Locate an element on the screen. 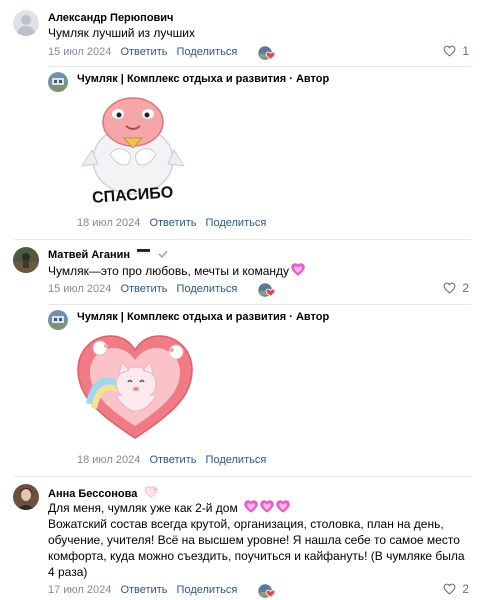  comment-meta: 17 июл 2024 Ответить Поделиться is located at coordinates (145, 590).